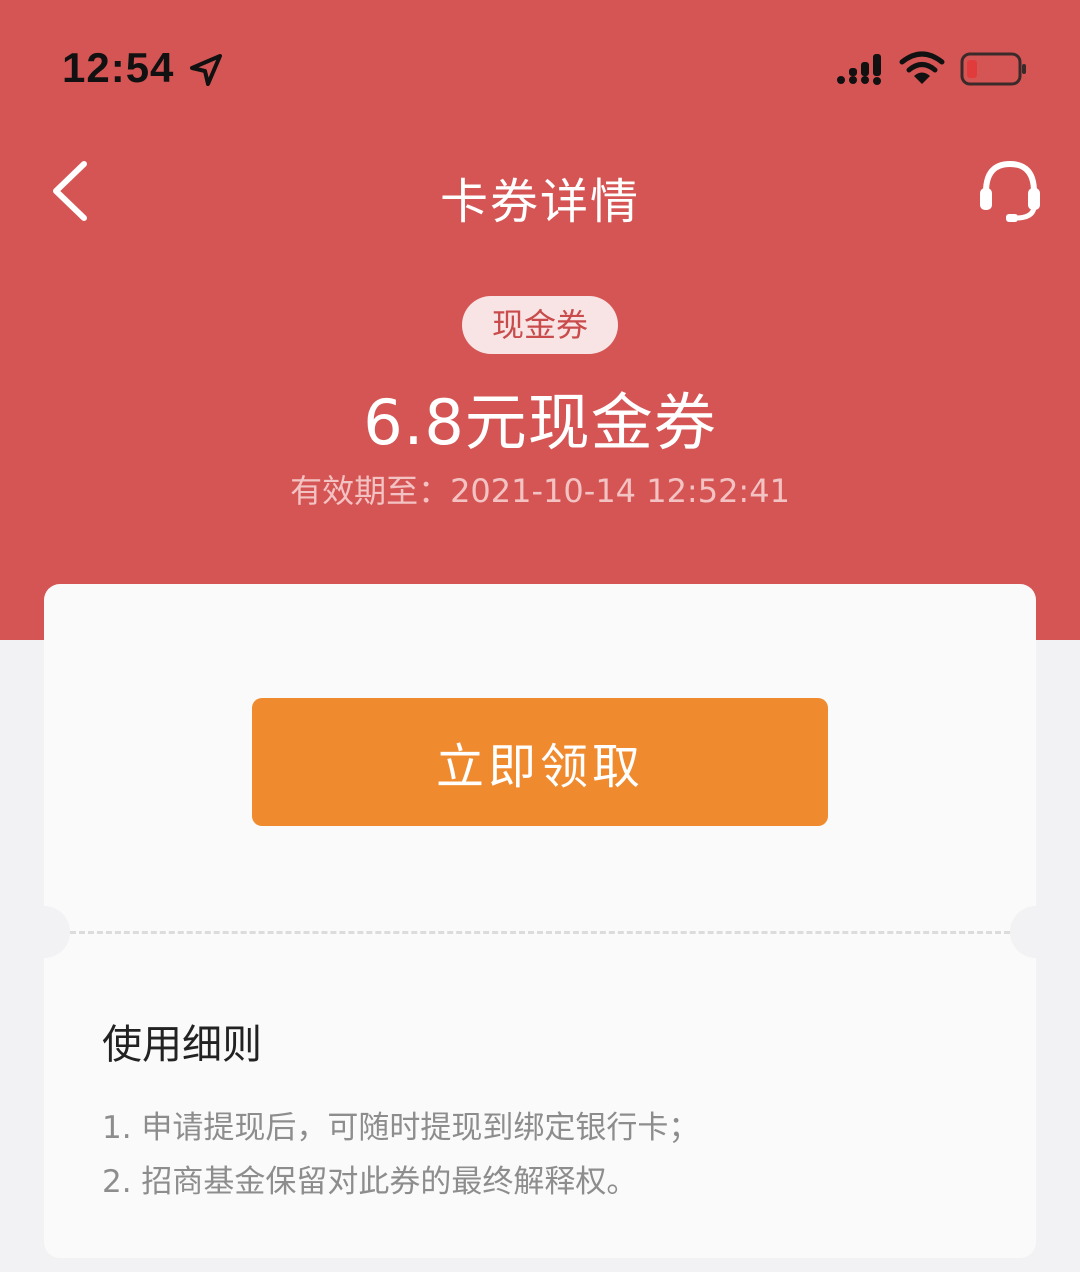 The height and width of the screenshot is (1272, 1080). I want to click on page-title: 卡券详情, so click(539, 202).